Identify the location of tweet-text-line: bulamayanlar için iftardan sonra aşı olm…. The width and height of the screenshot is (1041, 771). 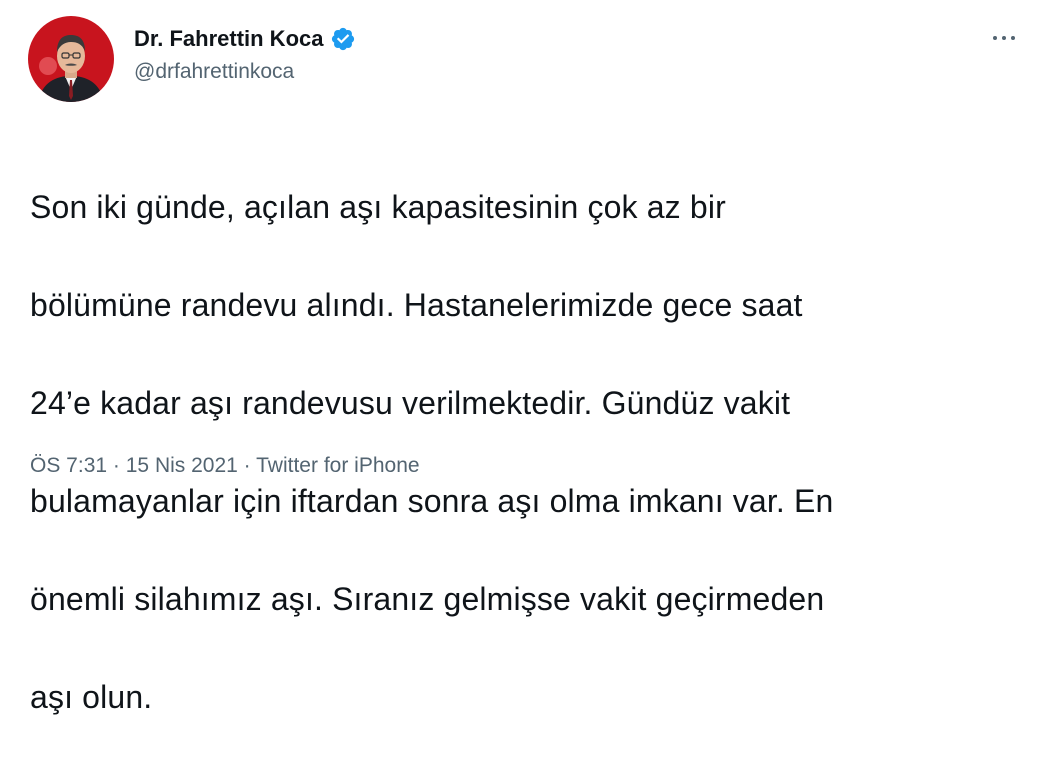
(432, 501).